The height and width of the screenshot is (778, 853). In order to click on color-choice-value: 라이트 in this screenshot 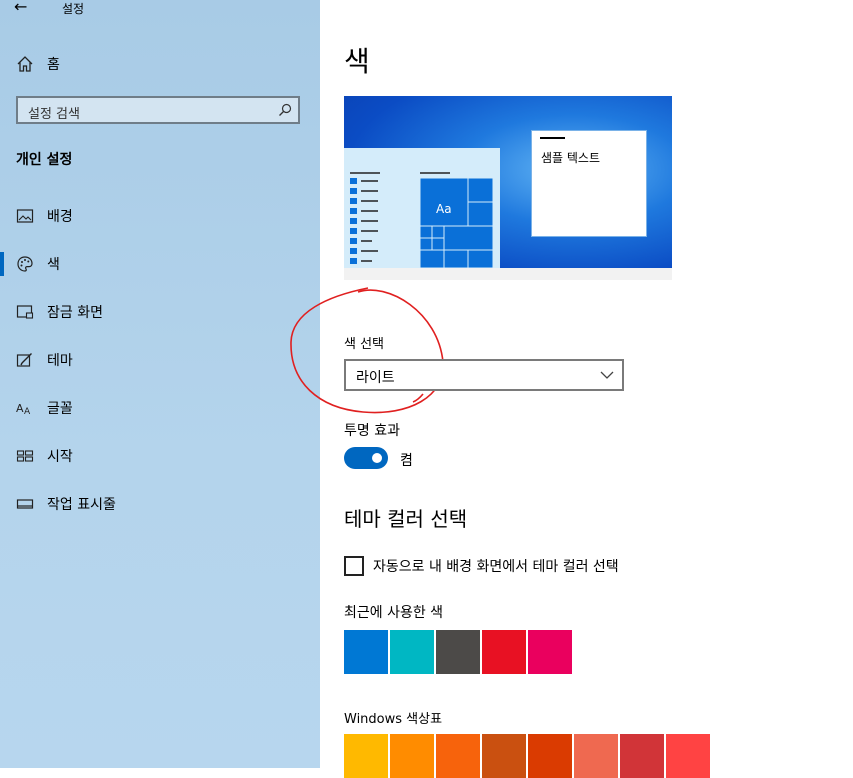, I will do `click(375, 378)`.